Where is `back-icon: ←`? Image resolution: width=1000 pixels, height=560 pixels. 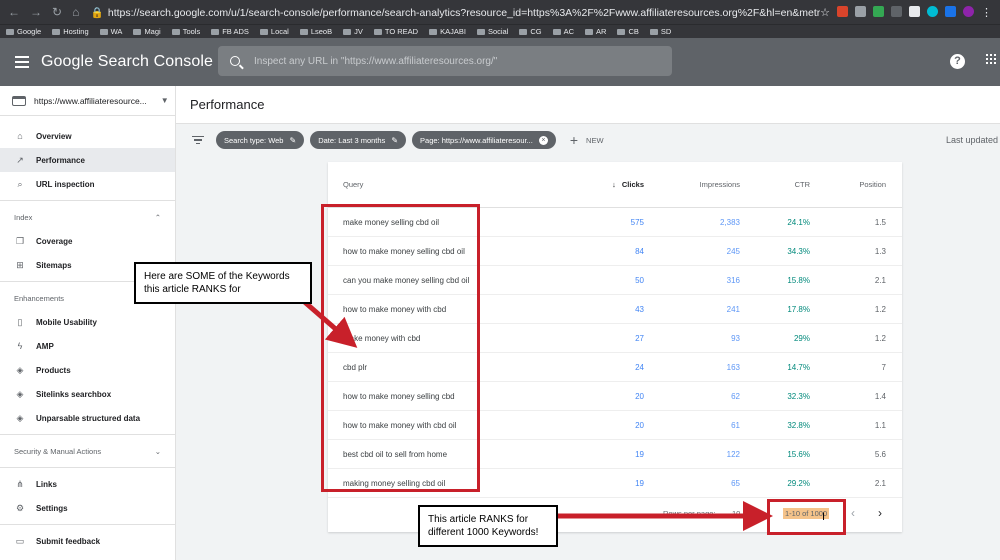 back-icon: ← is located at coordinates (14, 12).